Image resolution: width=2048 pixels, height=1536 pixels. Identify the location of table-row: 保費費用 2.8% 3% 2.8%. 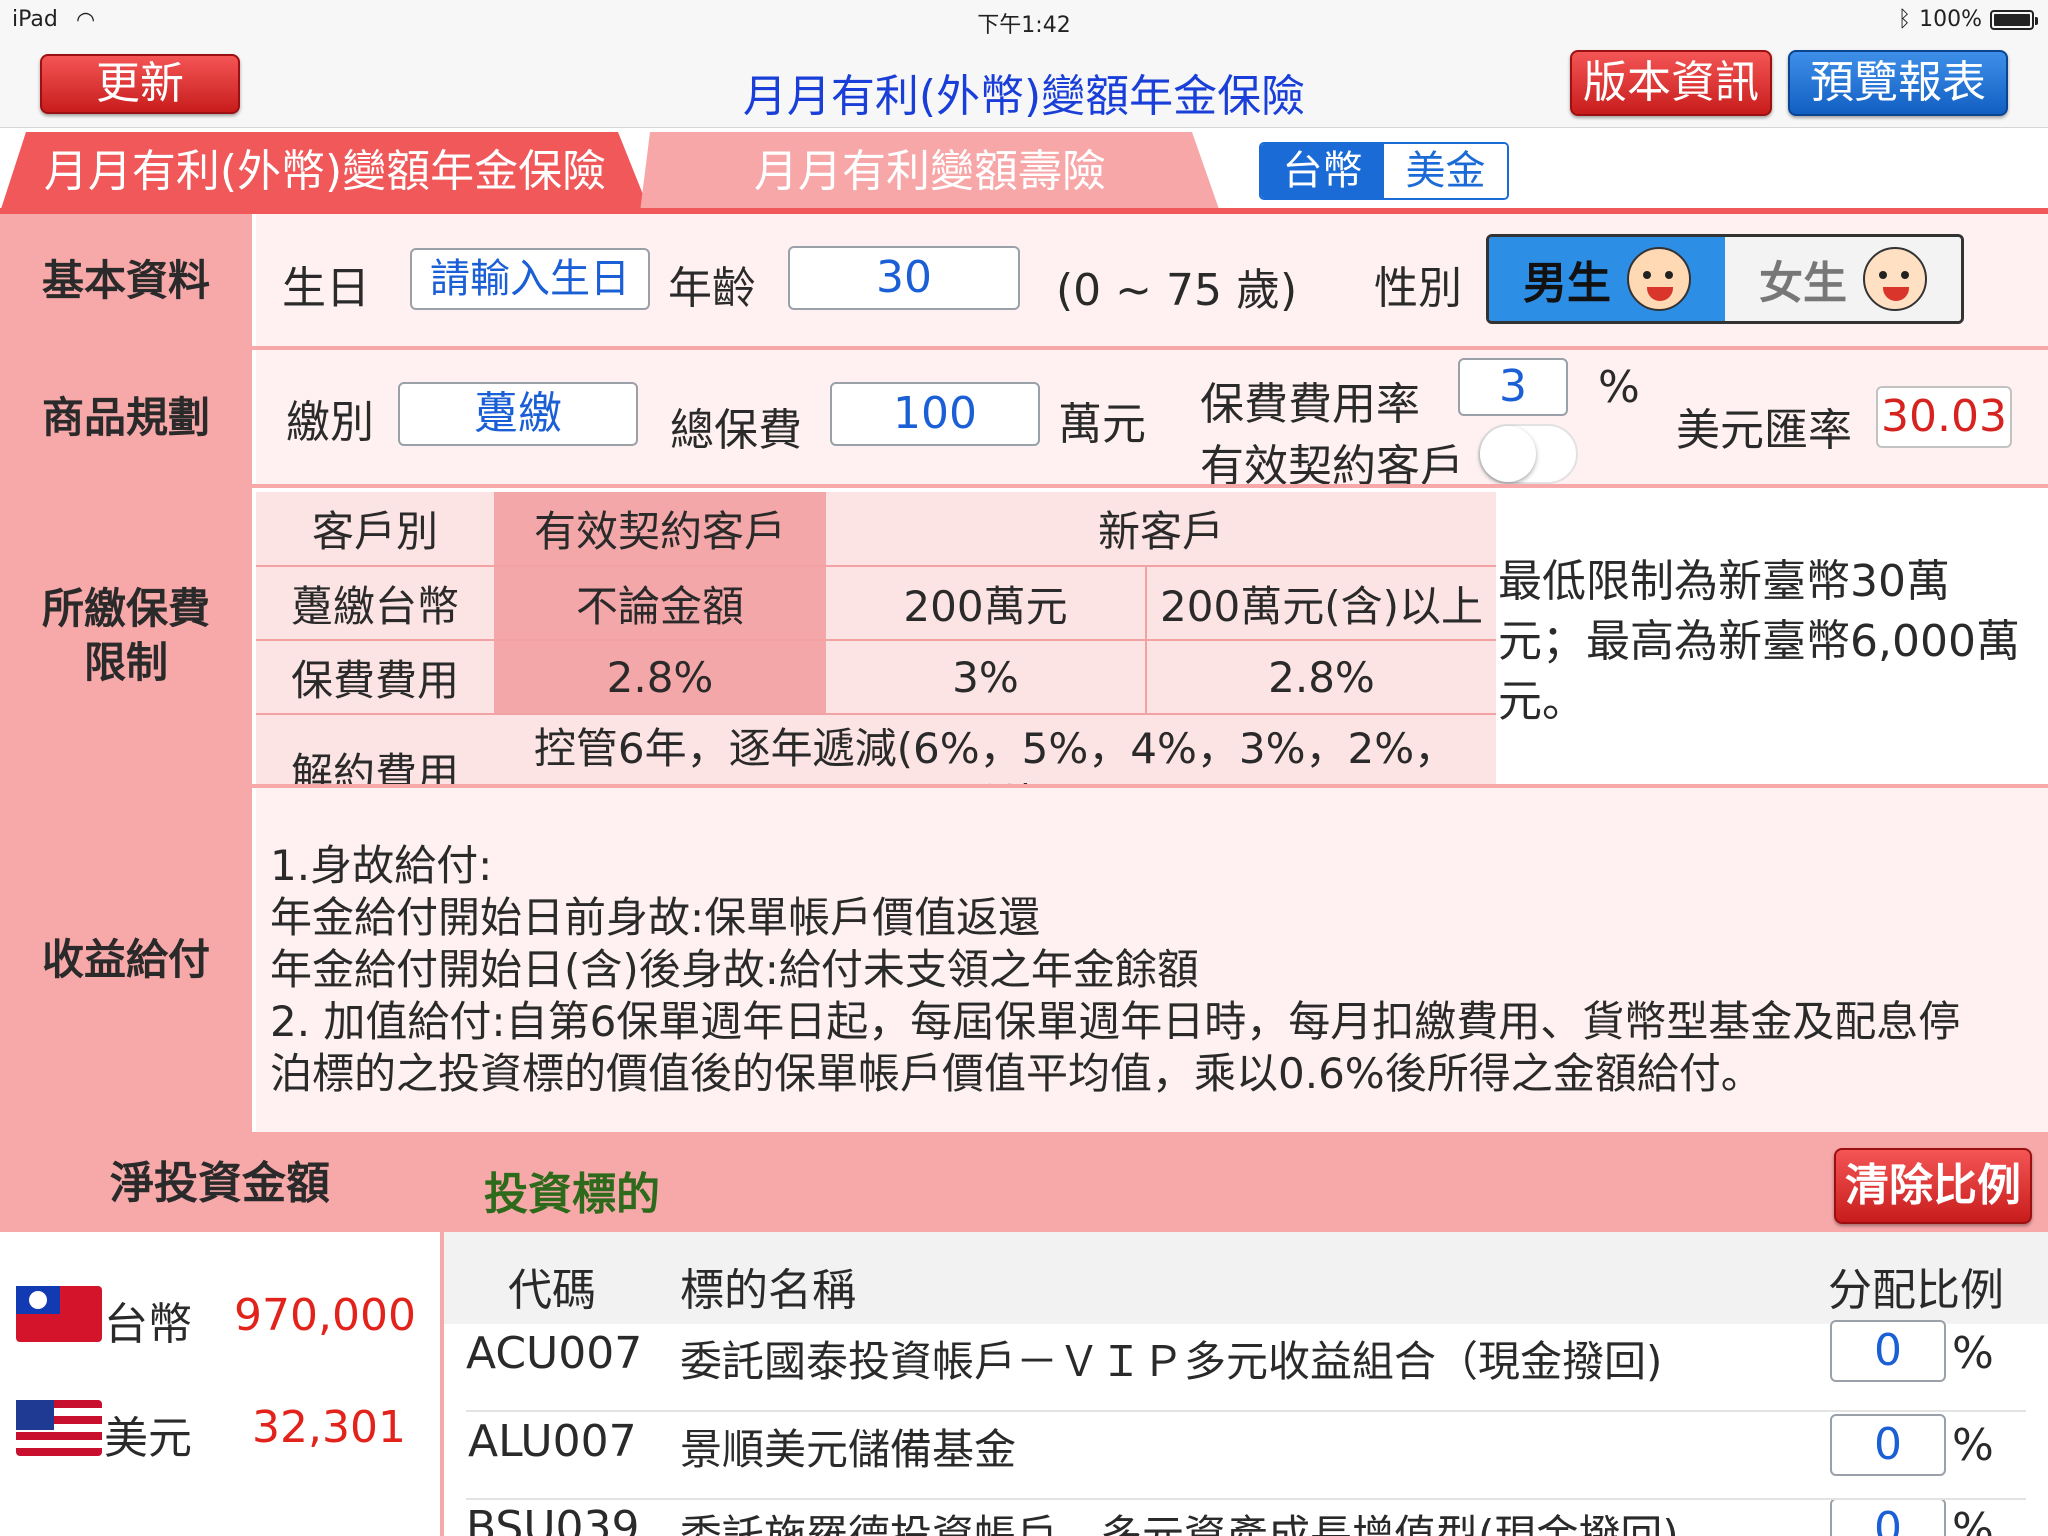
(876, 677).